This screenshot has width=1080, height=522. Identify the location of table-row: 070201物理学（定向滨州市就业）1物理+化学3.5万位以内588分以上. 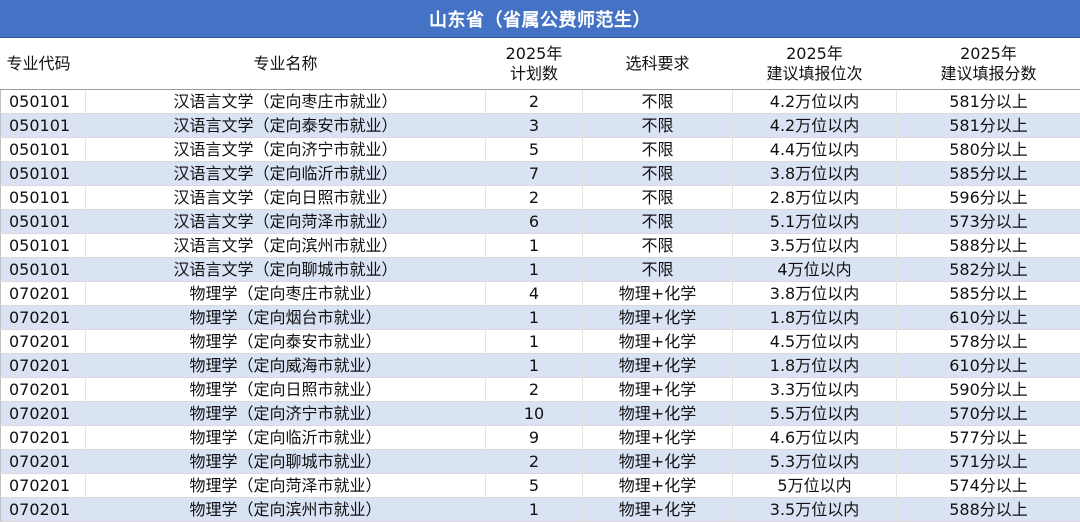
(540, 510).